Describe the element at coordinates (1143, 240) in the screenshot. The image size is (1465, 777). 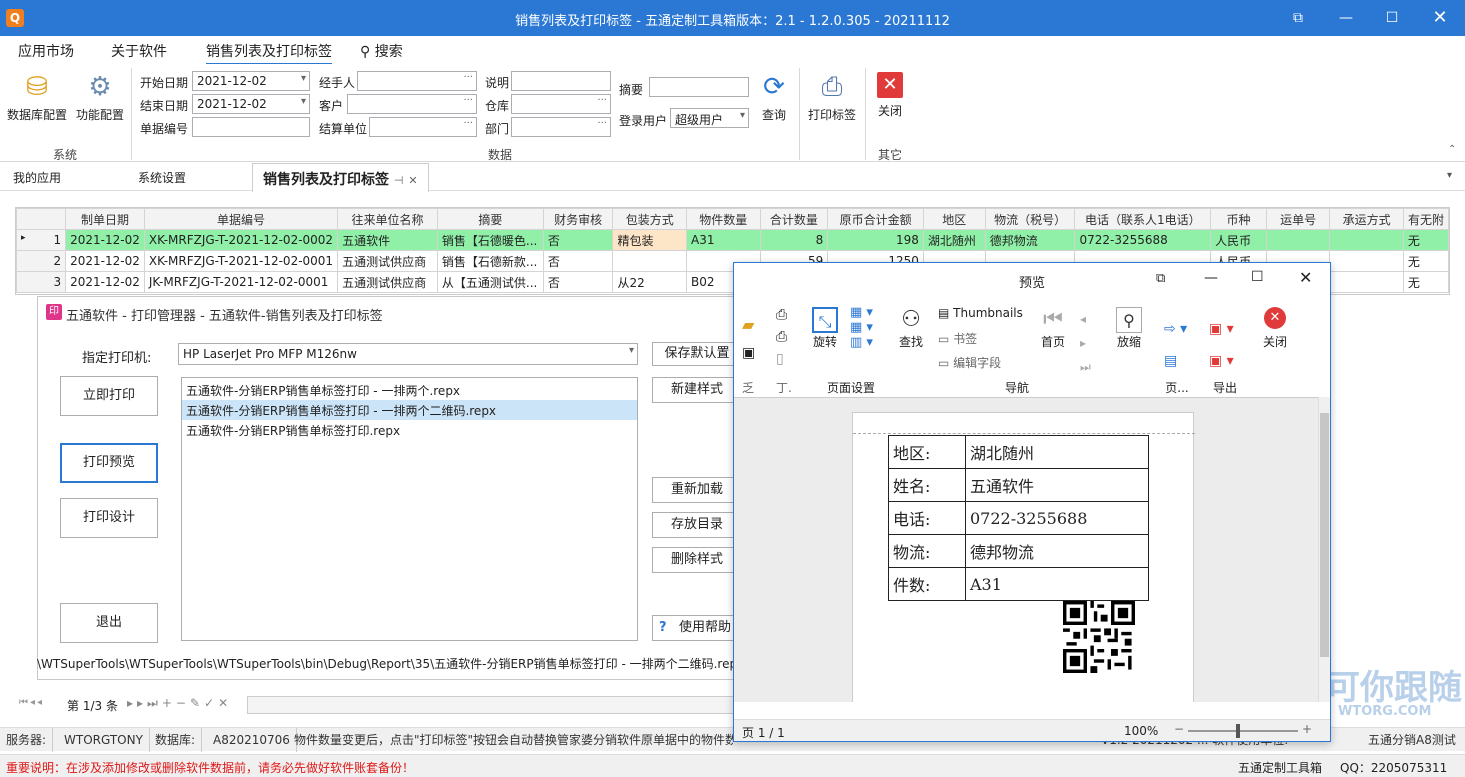
I see `cell-phone: 0722-3255688` at that location.